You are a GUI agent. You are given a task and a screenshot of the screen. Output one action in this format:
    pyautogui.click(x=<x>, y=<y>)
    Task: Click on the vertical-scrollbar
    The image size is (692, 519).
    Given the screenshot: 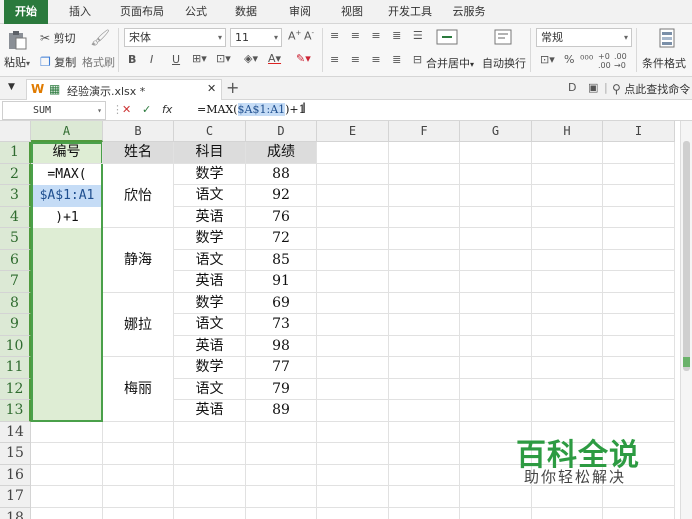 What is the action you would take?
    pyautogui.click(x=686, y=320)
    